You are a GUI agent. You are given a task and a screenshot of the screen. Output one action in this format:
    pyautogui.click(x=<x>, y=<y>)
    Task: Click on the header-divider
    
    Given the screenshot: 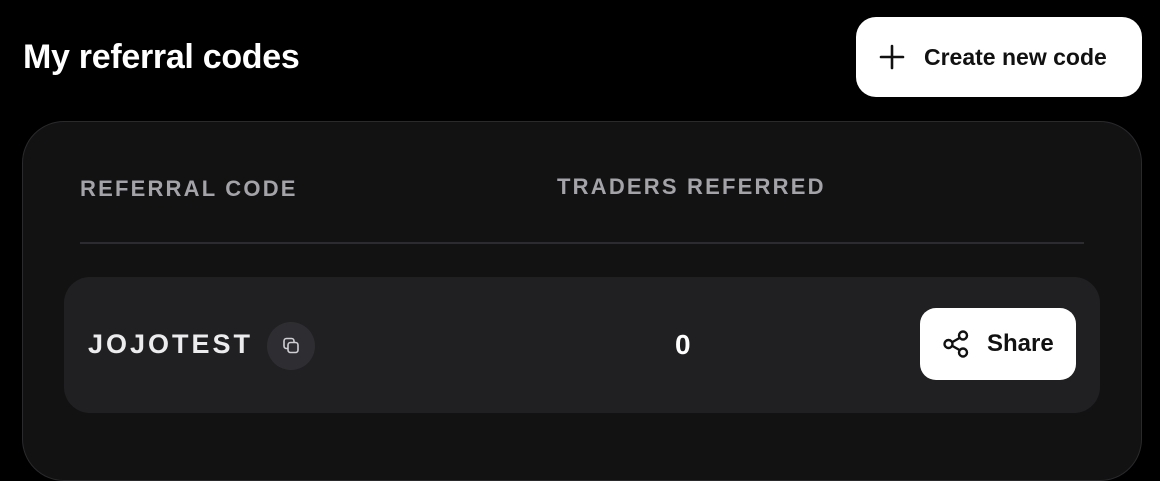 What is the action you would take?
    pyautogui.click(x=582, y=243)
    